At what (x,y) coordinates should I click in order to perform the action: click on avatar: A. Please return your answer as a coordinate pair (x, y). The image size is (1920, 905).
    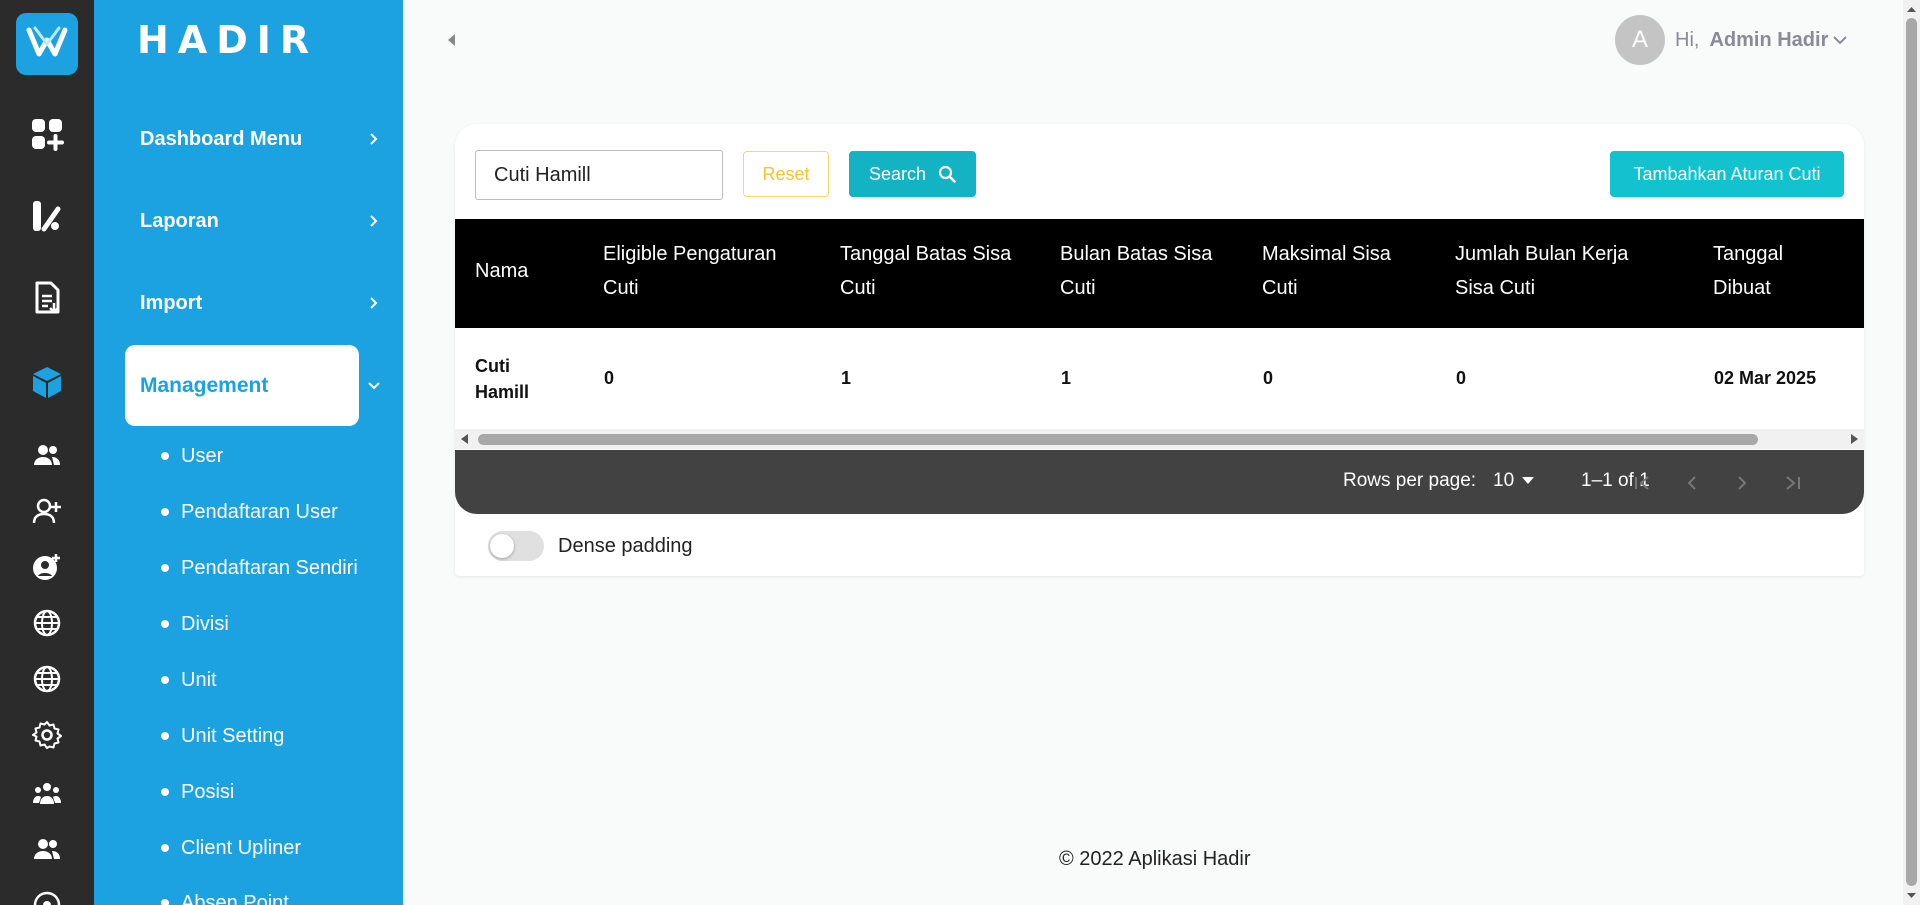
    Looking at the image, I should click on (1640, 40).